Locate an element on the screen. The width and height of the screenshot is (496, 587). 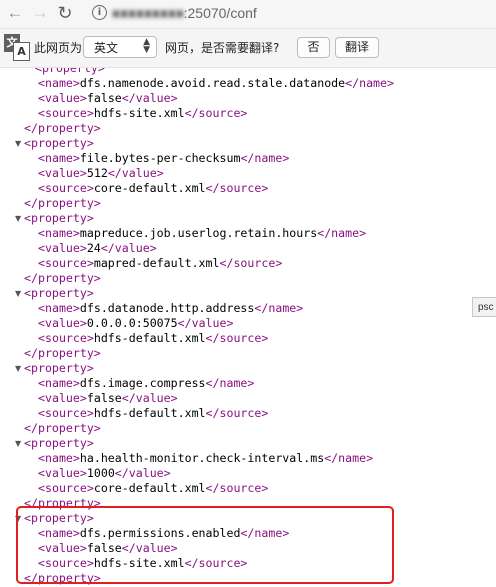
url-text: ■■■■■■■■■:25070/conf is located at coordinates (184, 13).